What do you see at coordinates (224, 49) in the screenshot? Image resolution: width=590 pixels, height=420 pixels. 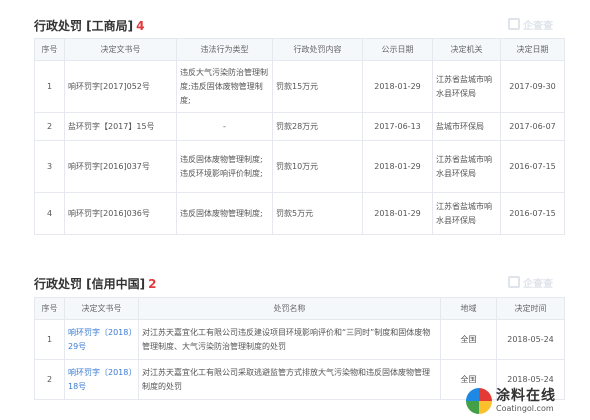 I see `col-violation-type: 违法行为类型` at bounding box center [224, 49].